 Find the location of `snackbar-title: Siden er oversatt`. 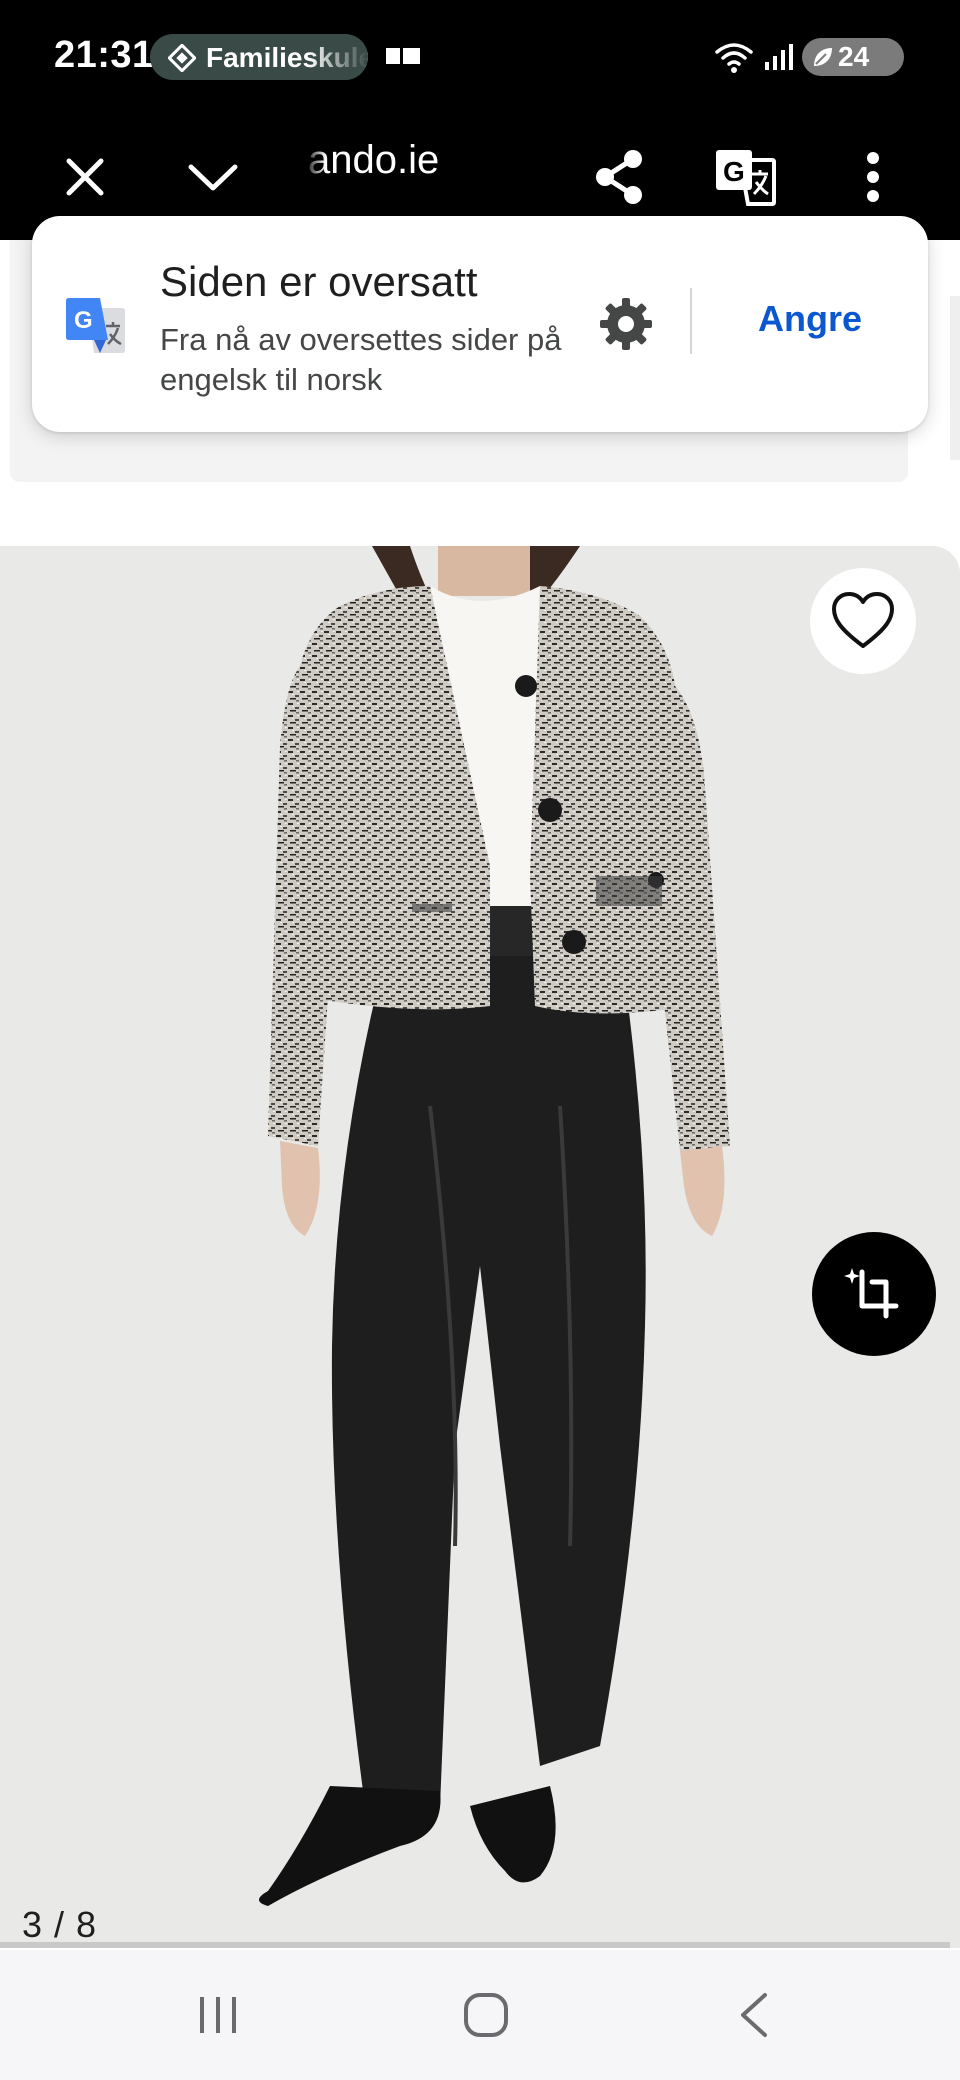

snackbar-title: Siden er oversatt is located at coordinates (319, 281).